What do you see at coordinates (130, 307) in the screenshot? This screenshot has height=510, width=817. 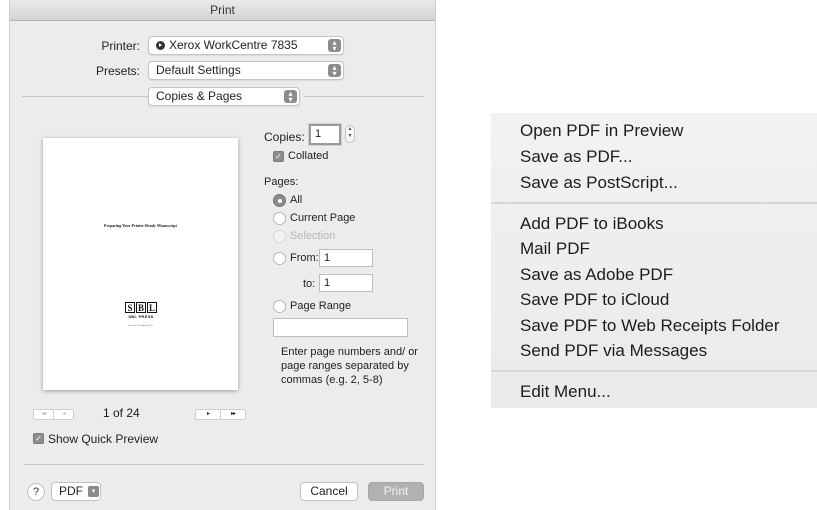 I see `logo-letter: S` at bounding box center [130, 307].